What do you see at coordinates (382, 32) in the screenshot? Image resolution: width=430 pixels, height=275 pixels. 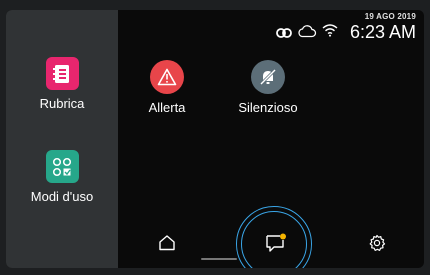 I see `status-time: 6:23 AM` at bounding box center [382, 32].